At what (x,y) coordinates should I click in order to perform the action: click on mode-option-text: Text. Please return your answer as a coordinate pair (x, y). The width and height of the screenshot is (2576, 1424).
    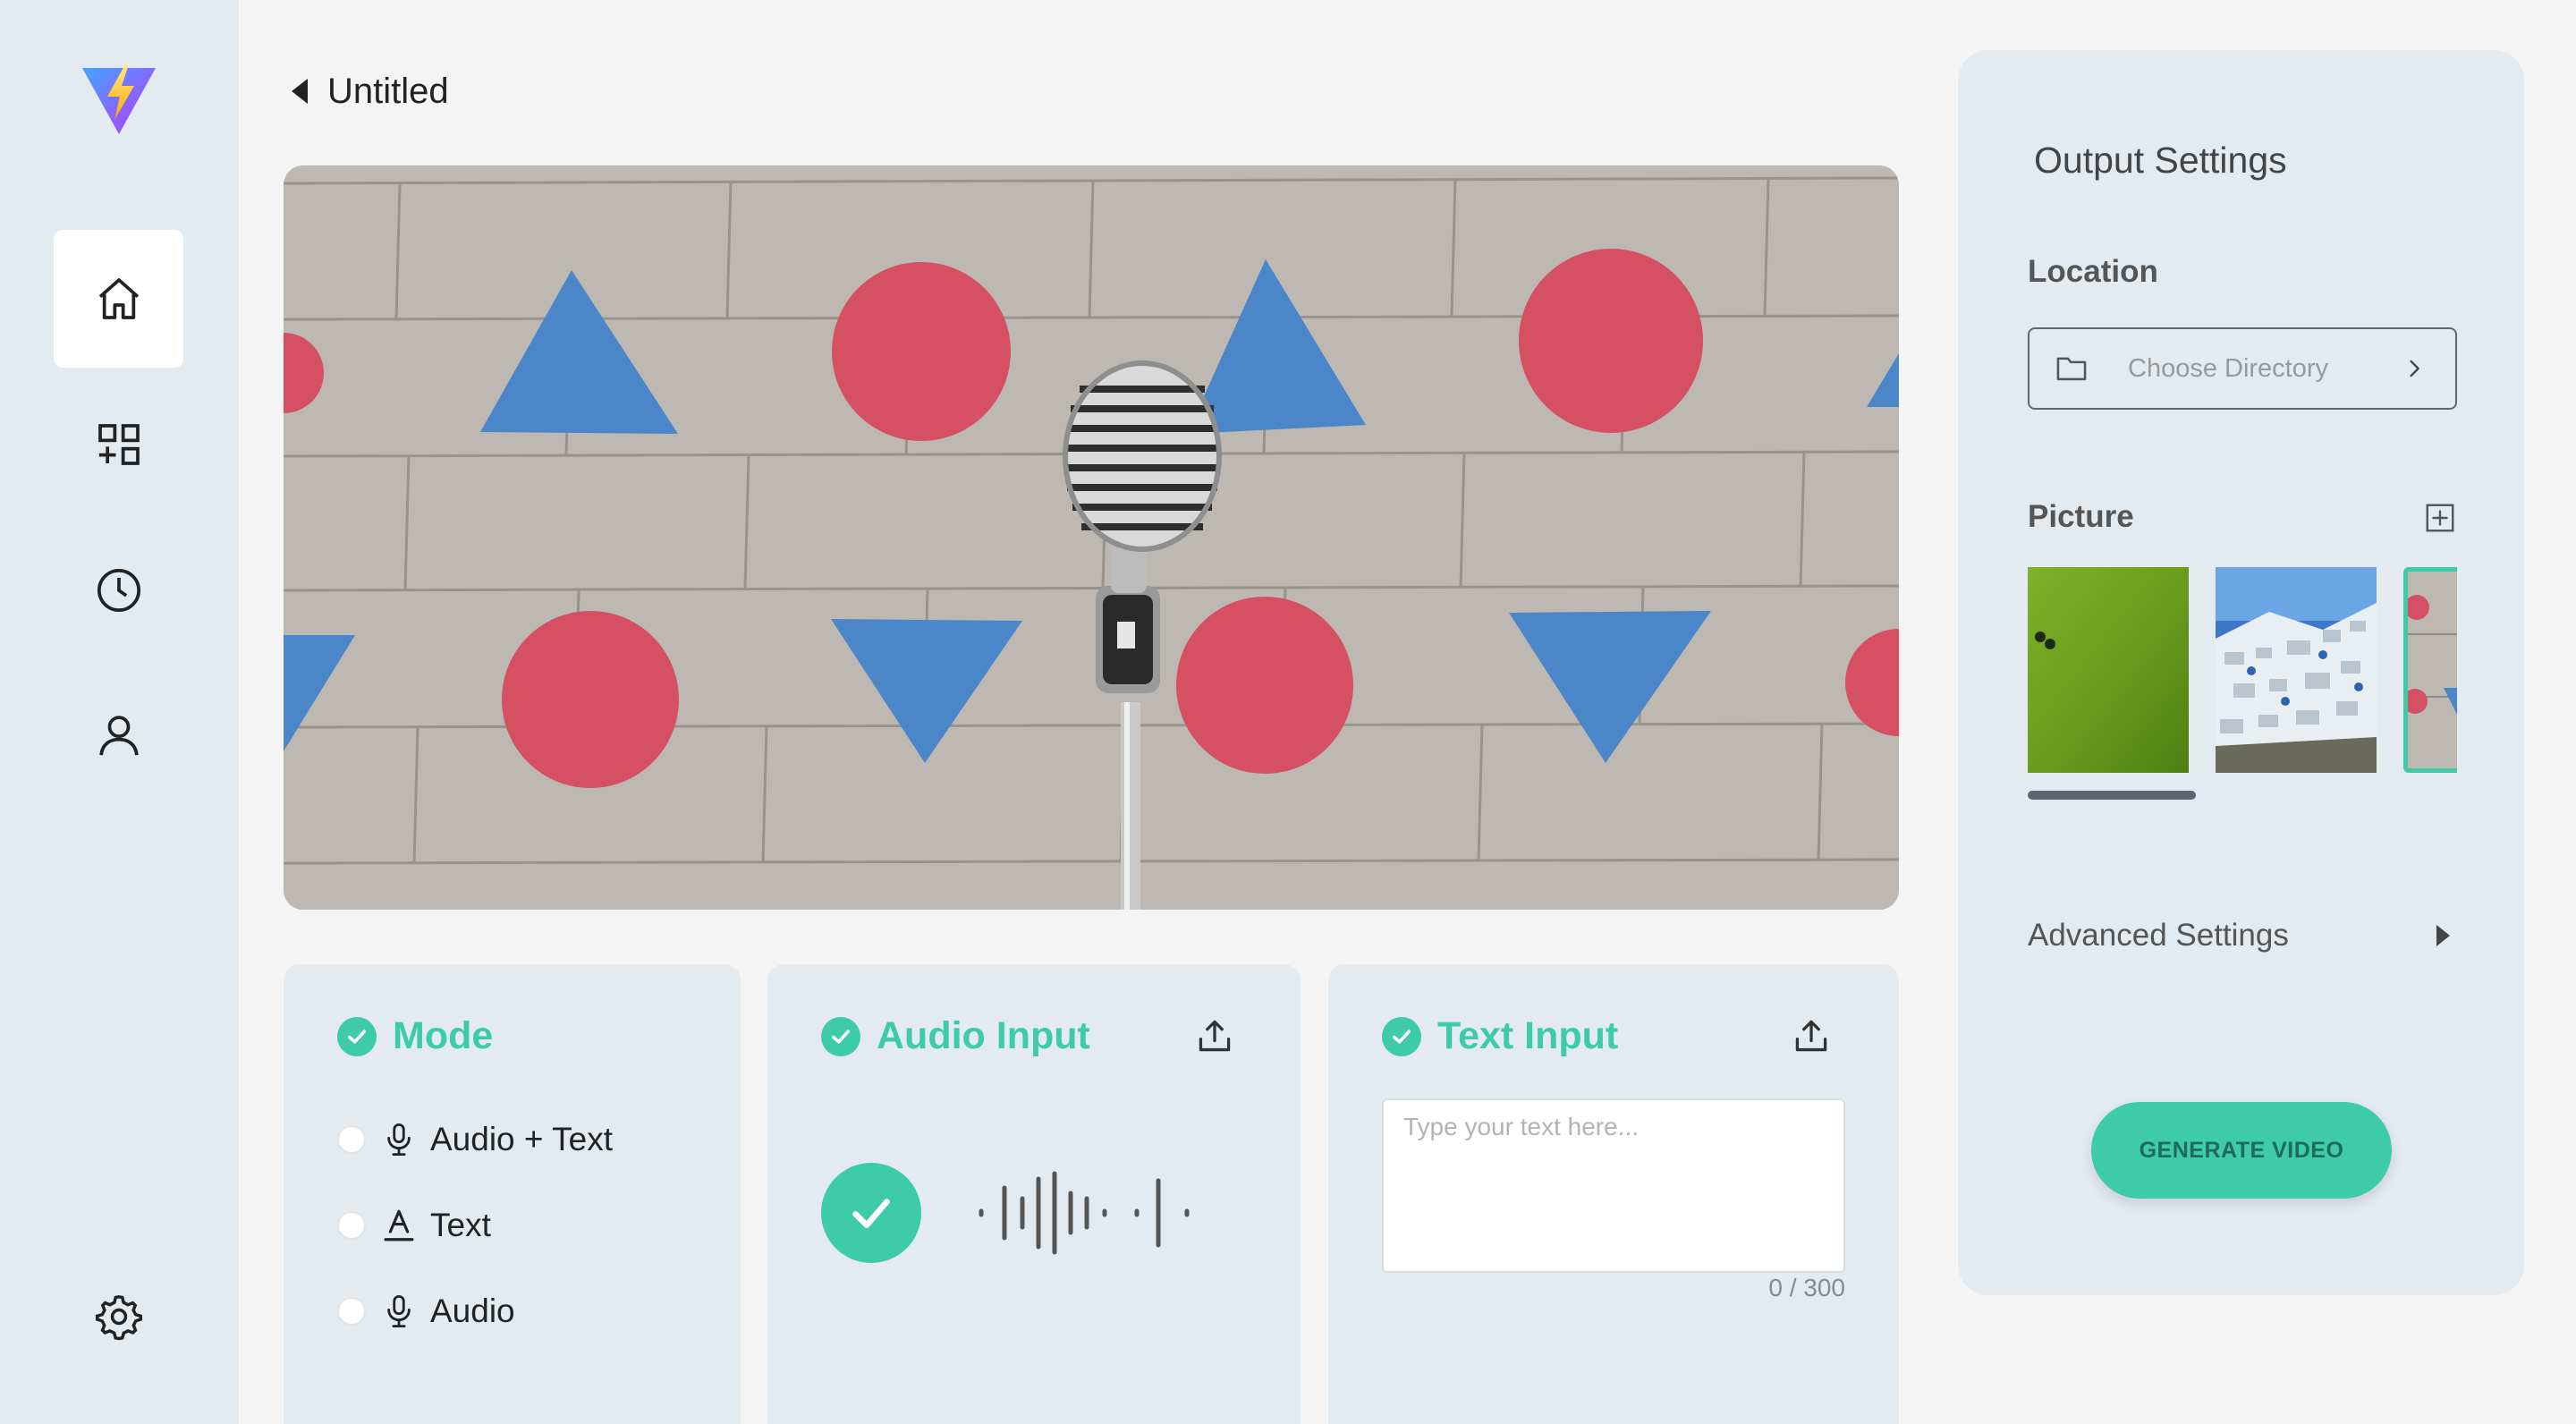
    Looking at the image, I should click on (414, 1225).